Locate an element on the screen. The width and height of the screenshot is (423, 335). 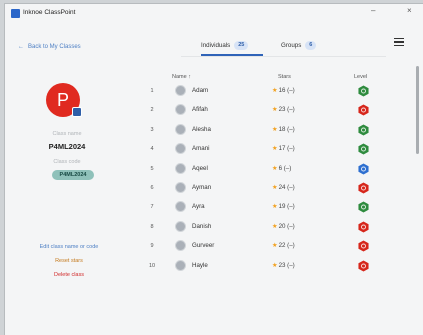
student-stars: ★18 (–) is located at coordinates (283, 129).